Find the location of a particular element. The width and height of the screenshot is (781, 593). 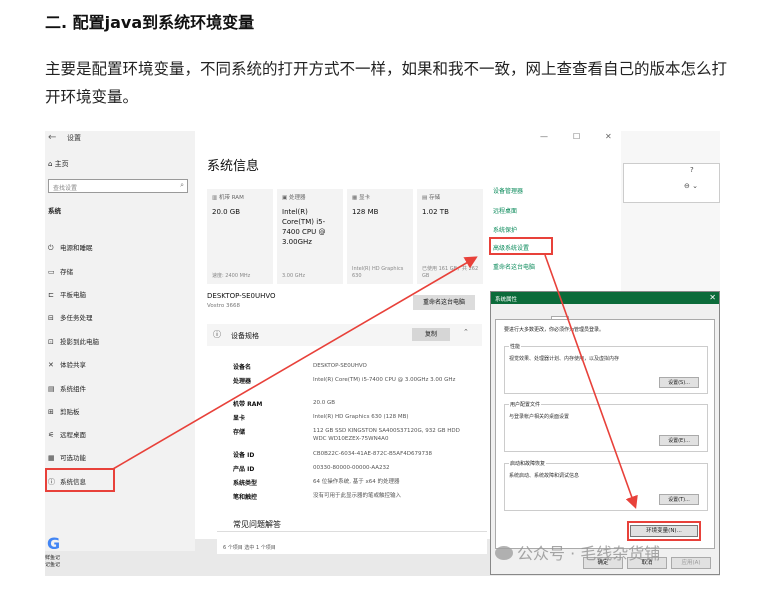

wechat-icon is located at coordinates (504, 553).